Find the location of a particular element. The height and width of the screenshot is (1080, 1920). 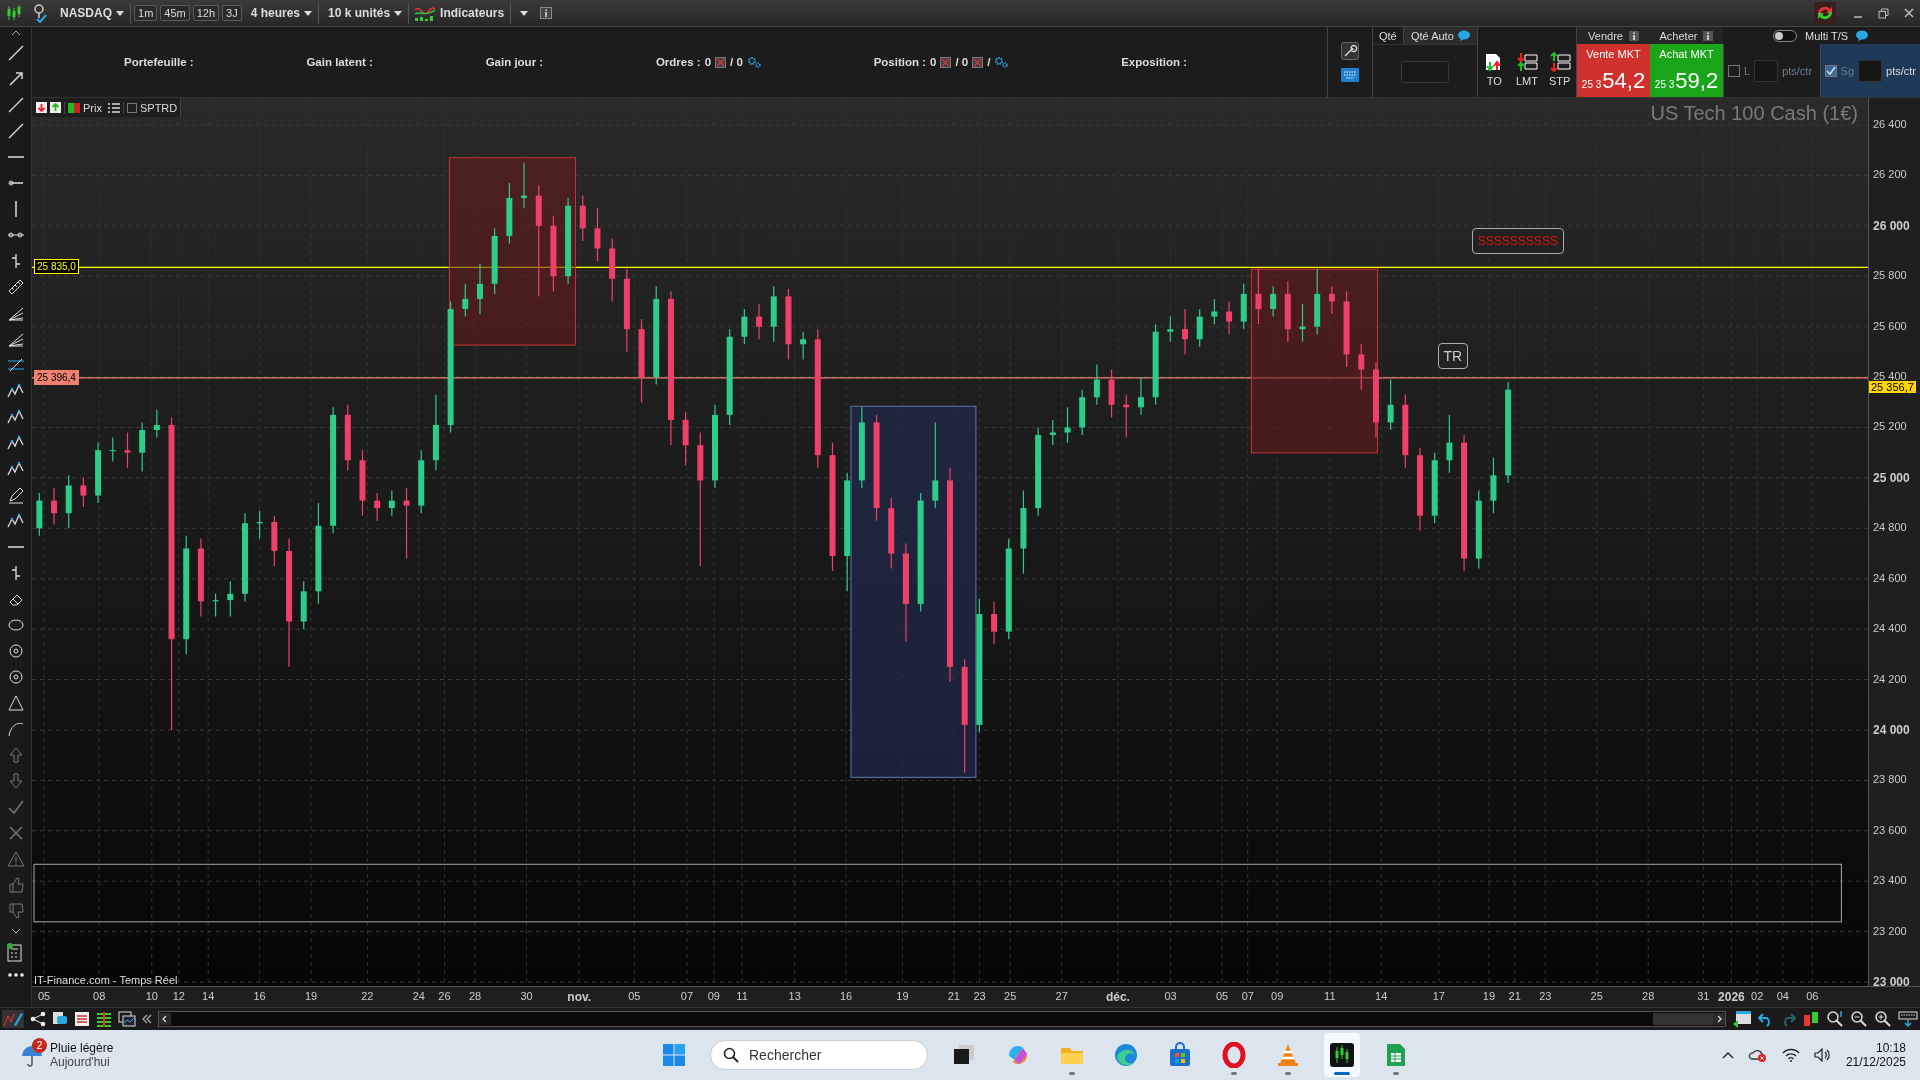

unit-label: pts/ctr is located at coordinates (1901, 70).